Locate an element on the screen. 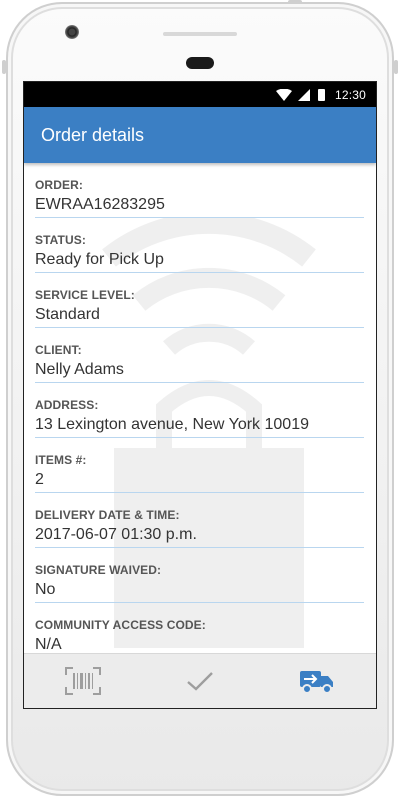 The width and height of the screenshot is (400, 800). field-label: COMMUNITY ACCESS CODE: is located at coordinates (120, 625).